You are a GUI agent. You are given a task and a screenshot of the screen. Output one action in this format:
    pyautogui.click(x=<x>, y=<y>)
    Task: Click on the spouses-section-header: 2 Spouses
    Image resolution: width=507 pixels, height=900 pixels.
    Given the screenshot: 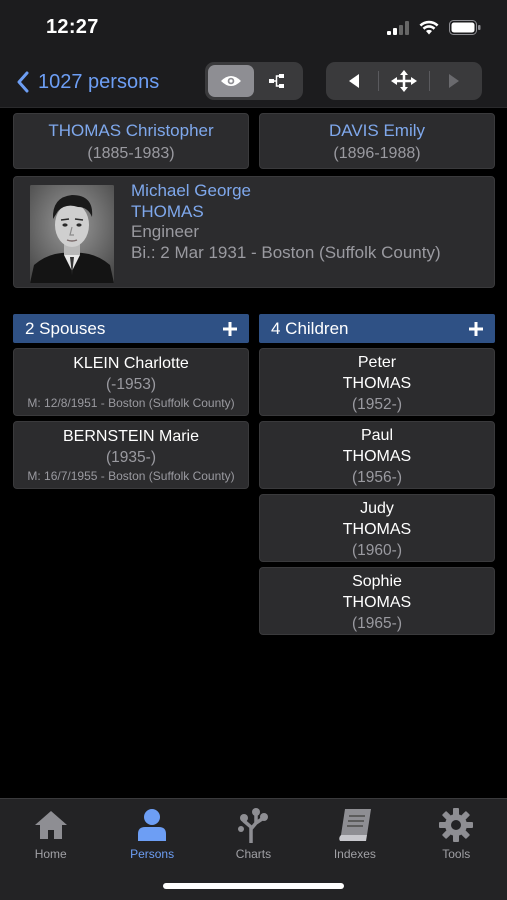 What is the action you would take?
    pyautogui.click(x=131, y=328)
    